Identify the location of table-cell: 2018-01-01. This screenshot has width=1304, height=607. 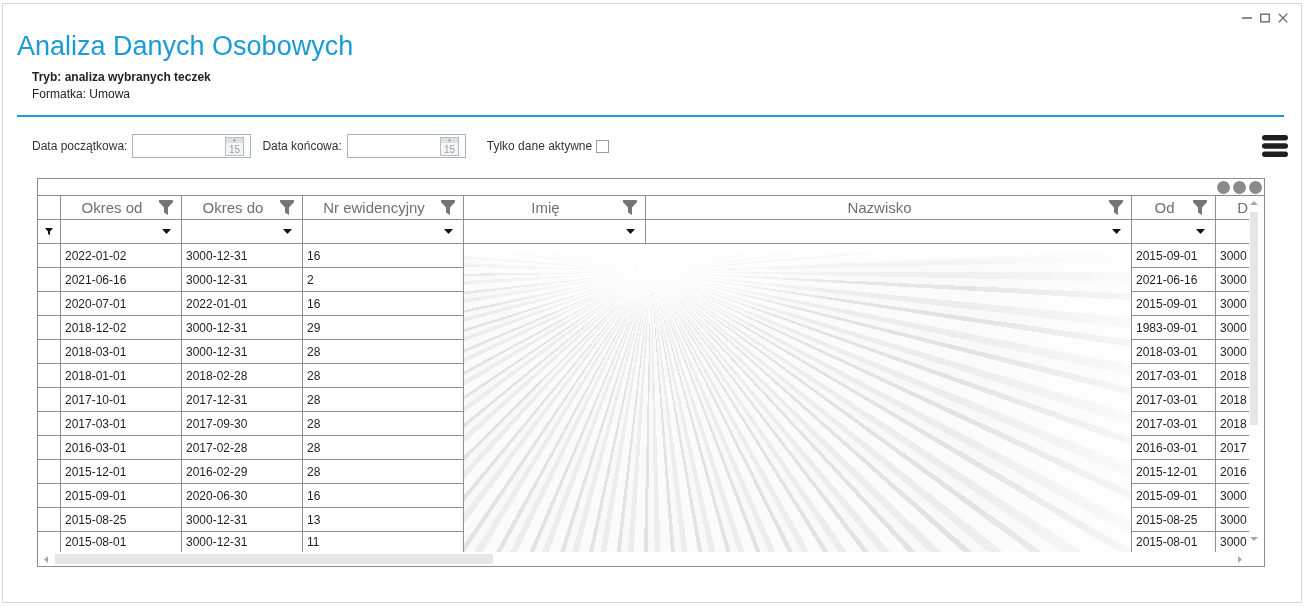
(121, 376).